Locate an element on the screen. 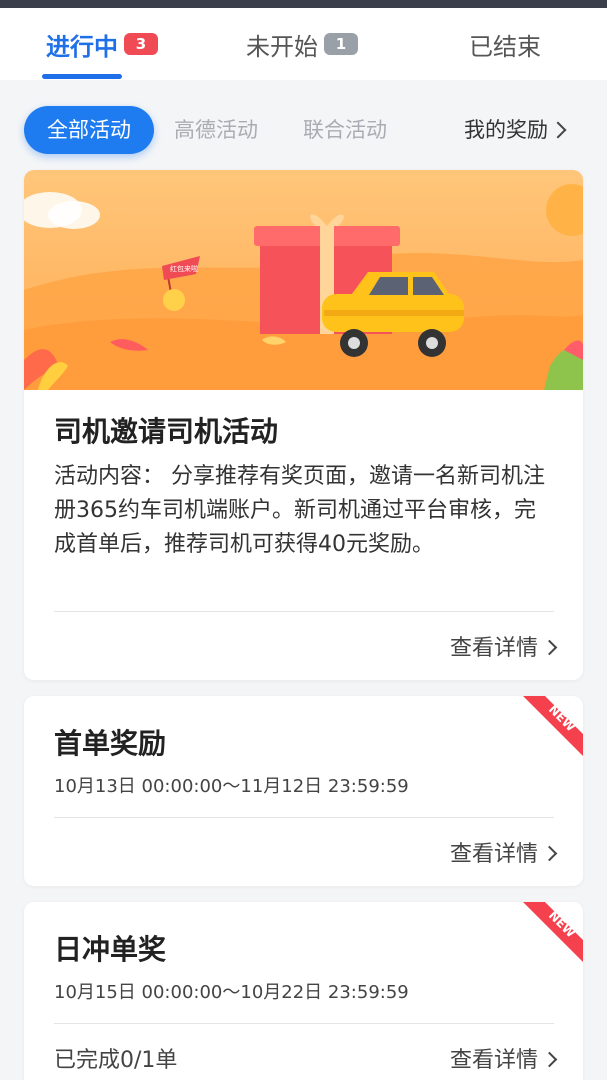  tab-ended: 已结束 is located at coordinates (505, 44).